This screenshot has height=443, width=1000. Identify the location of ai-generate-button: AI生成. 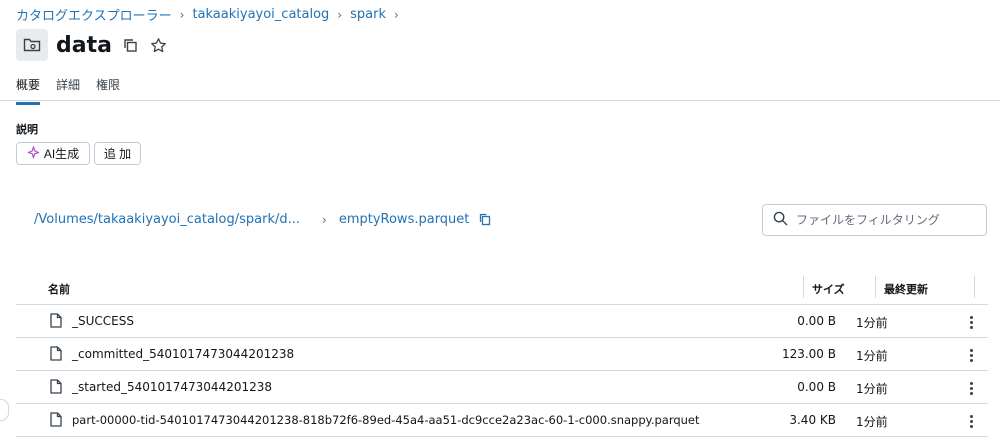
(53, 153).